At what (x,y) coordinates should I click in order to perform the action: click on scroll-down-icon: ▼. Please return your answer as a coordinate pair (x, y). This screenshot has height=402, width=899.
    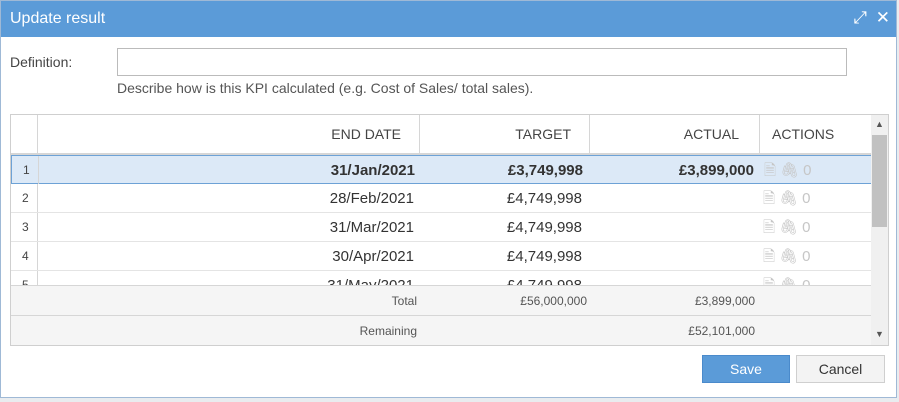
    Looking at the image, I should click on (879, 334).